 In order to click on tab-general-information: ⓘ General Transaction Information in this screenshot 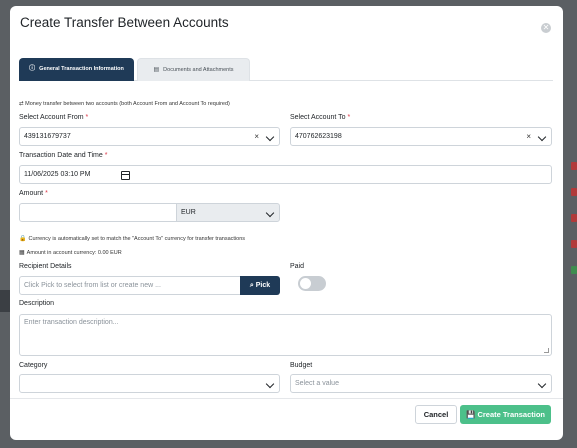, I will do `click(76, 69)`.